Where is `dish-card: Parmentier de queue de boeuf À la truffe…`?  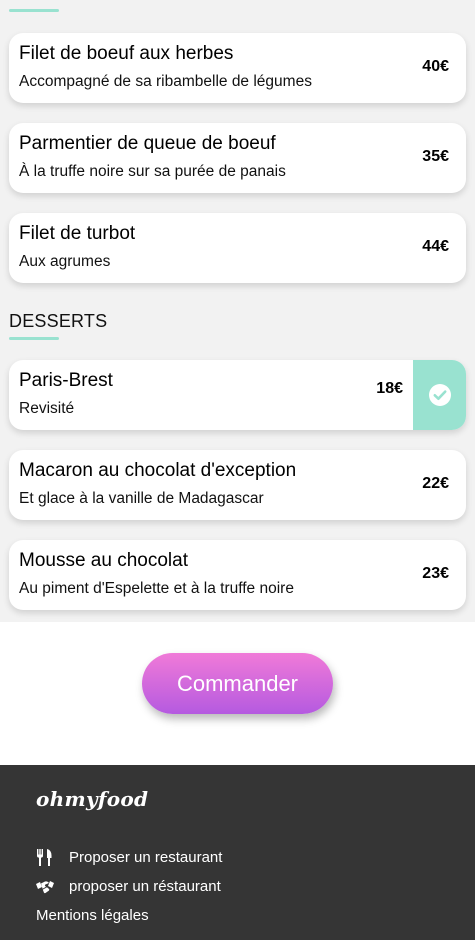
dish-card: Parmentier de queue de boeuf À la truffe… is located at coordinates (237, 158).